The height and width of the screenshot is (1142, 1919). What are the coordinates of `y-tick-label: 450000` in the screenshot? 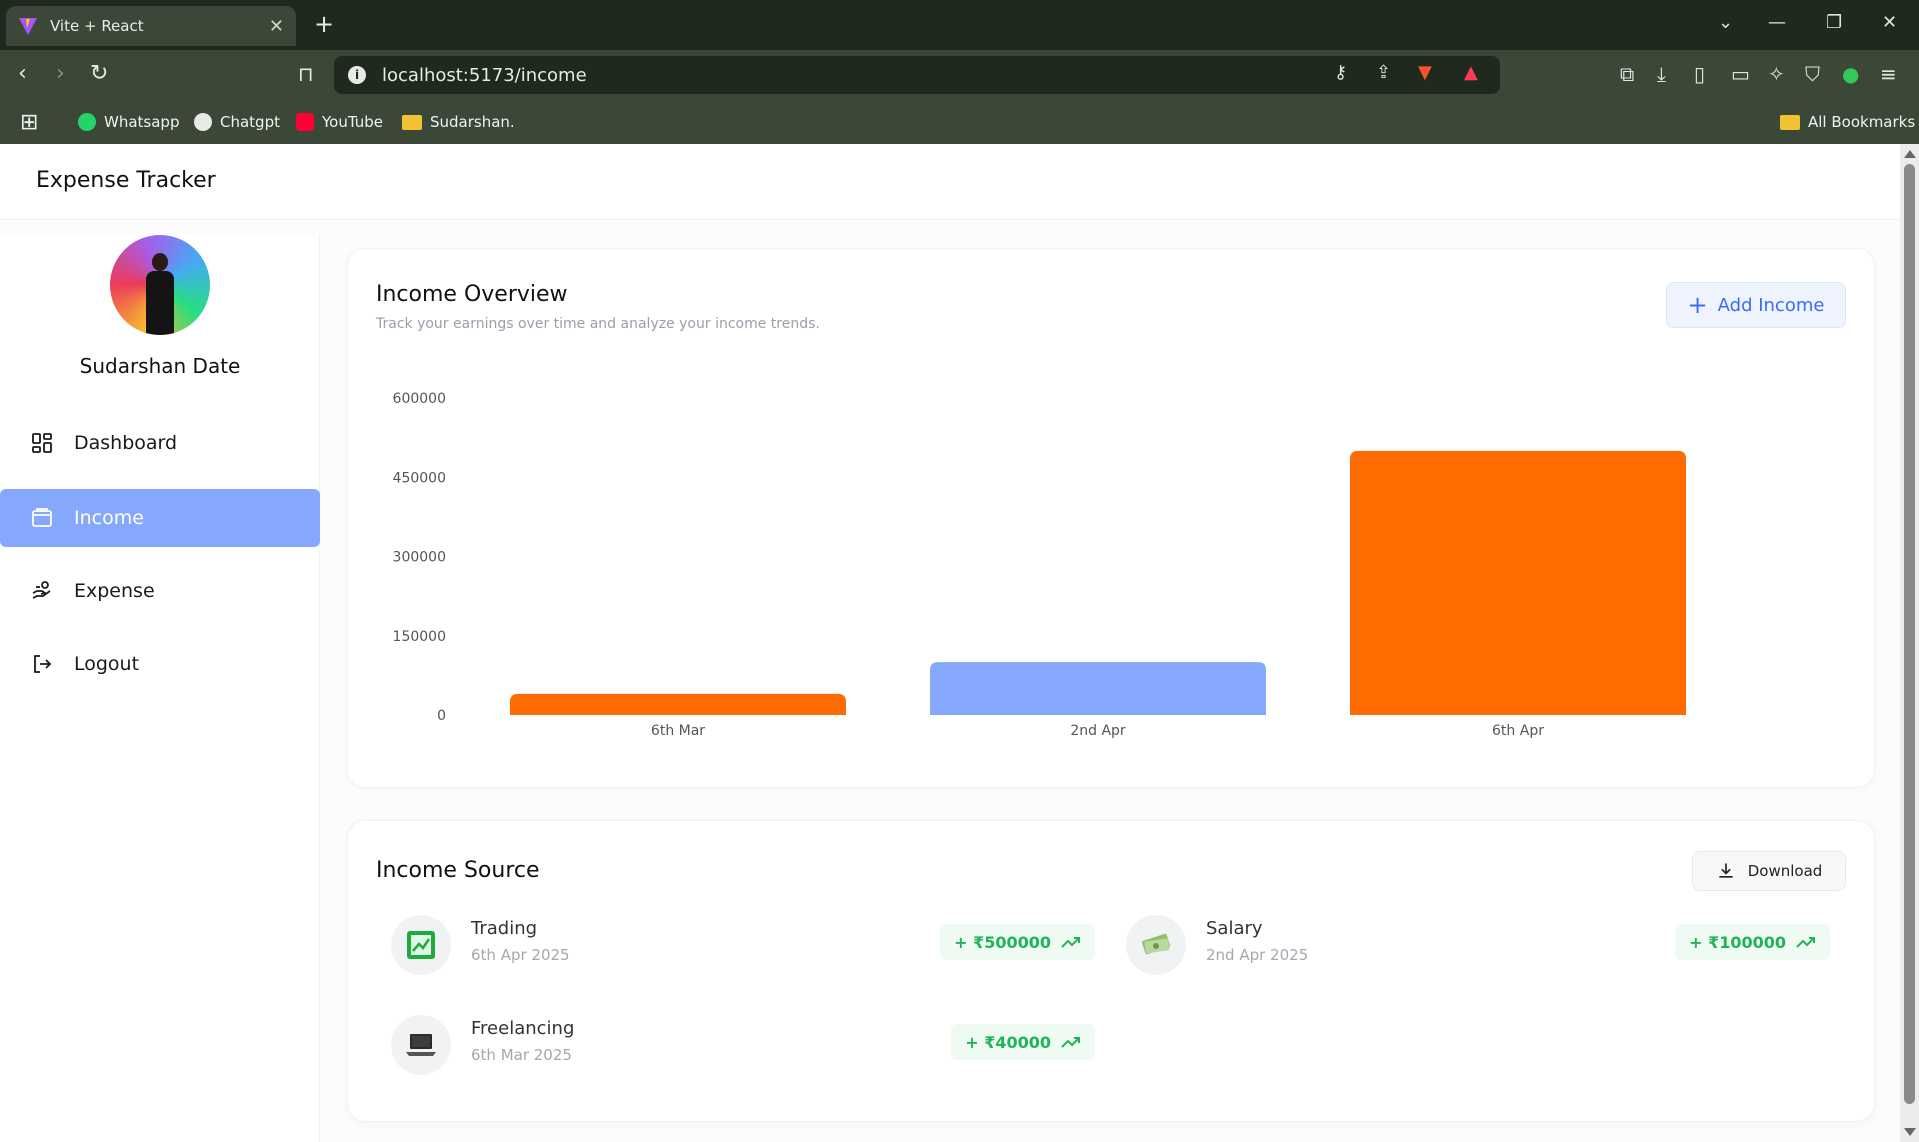 It's located at (419, 478).